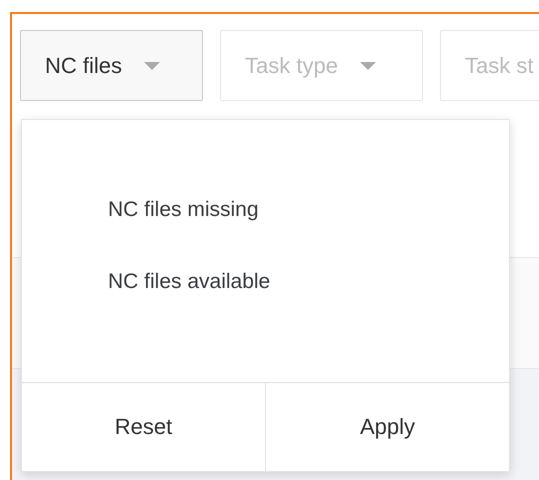 Image resolution: width=539 pixels, height=480 pixels. I want to click on menu-option: NC files available, so click(189, 282).